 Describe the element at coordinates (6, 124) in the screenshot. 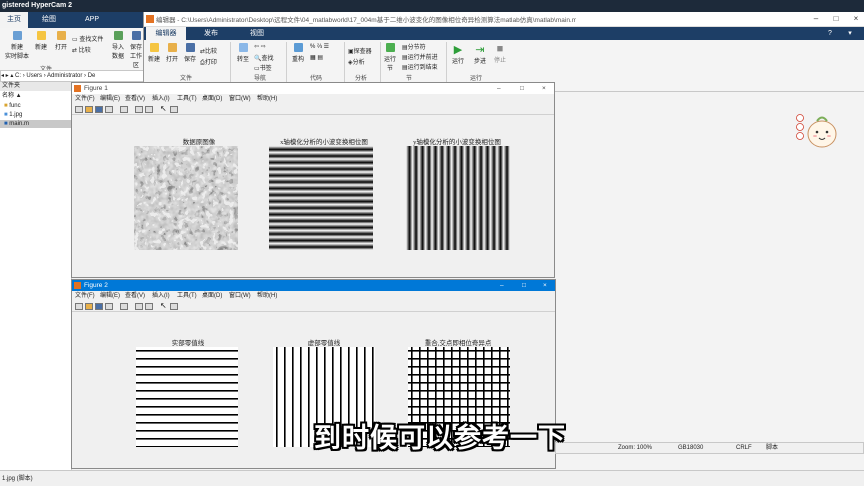

I see `script-file-icon: ■` at that location.